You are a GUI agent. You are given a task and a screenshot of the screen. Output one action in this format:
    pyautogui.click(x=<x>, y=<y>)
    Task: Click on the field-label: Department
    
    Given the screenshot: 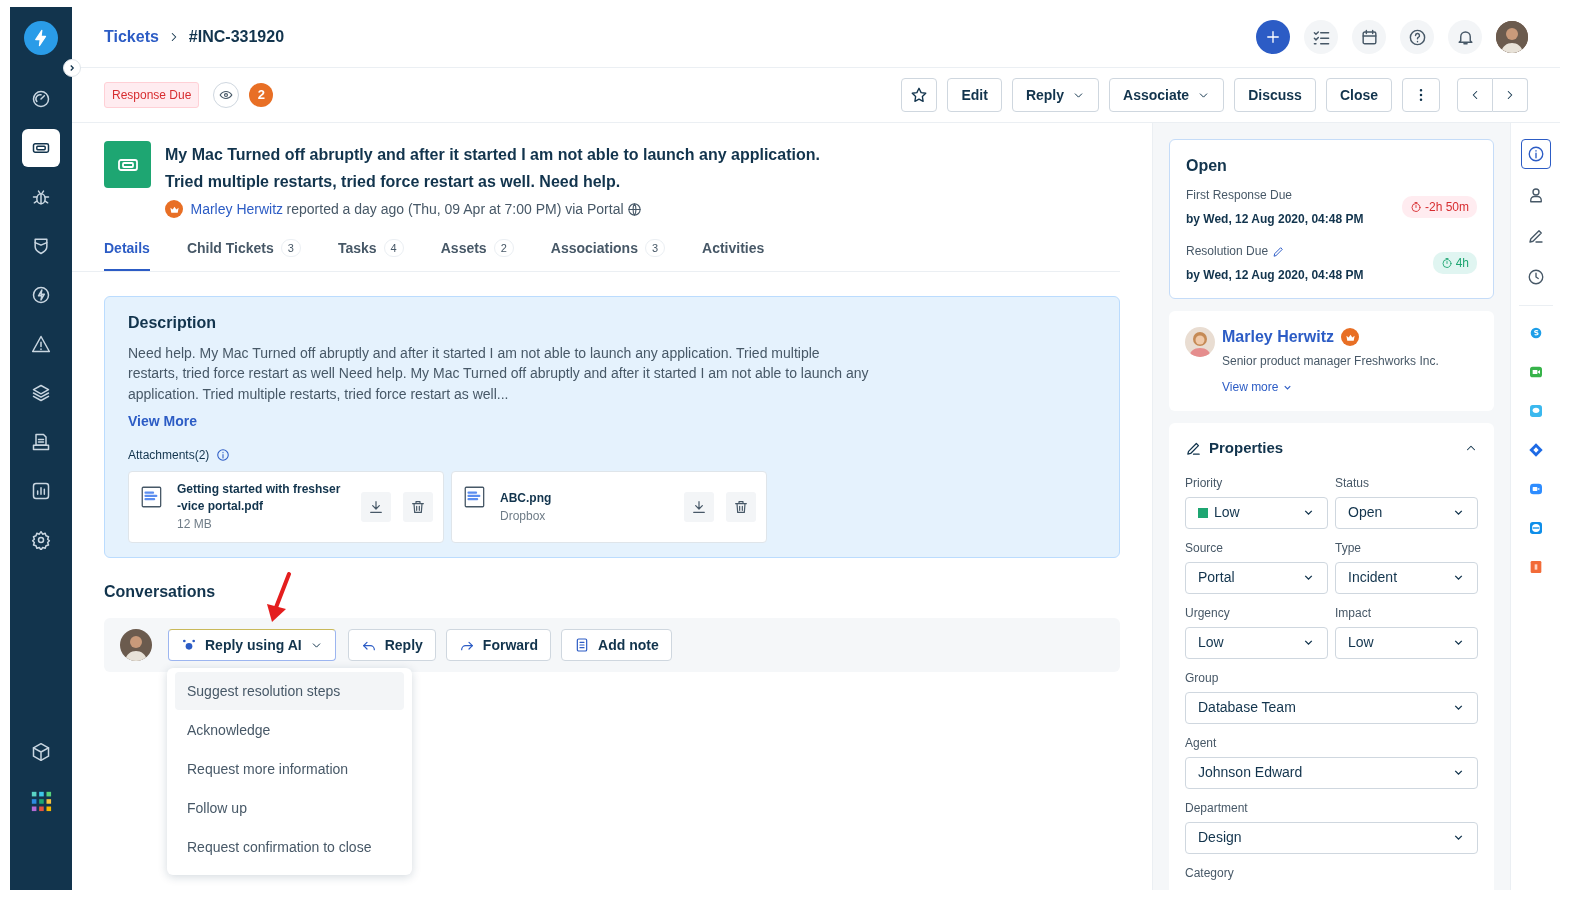 What is the action you would take?
    pyautogui.click(x=1217, y=808)
    